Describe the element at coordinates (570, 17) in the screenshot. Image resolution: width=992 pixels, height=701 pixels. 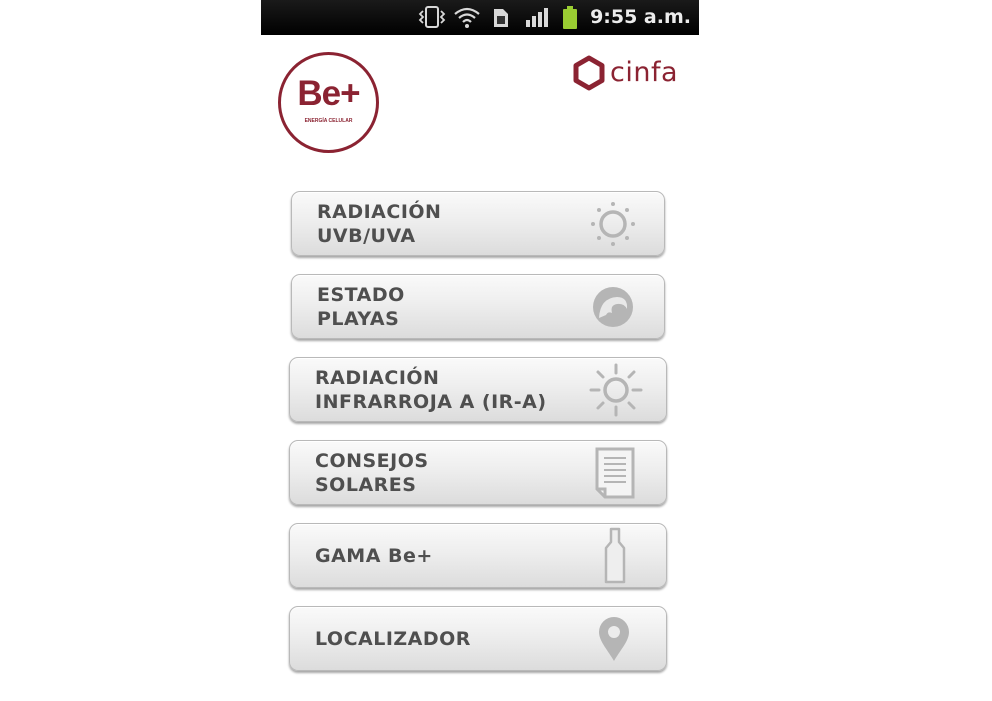
I see `battery-icon` at that location.